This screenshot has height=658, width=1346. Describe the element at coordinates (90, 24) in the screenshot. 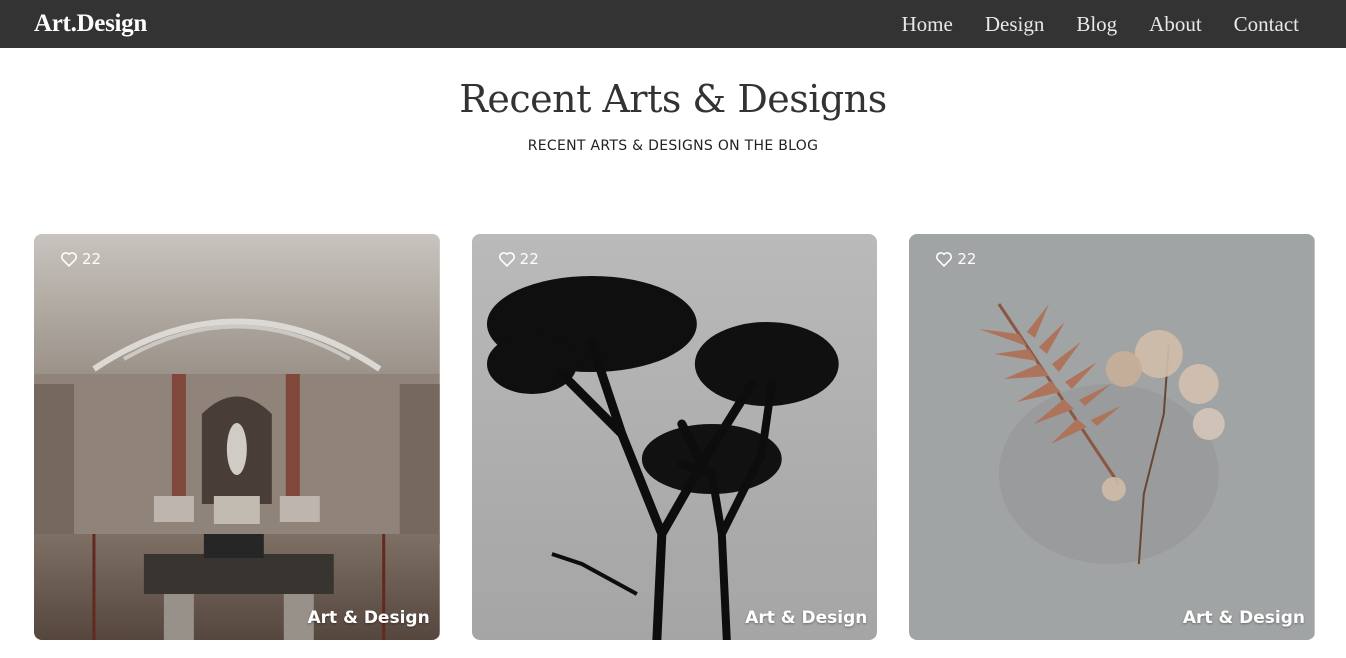

I see `brand-logo: Art.Design` at that location.